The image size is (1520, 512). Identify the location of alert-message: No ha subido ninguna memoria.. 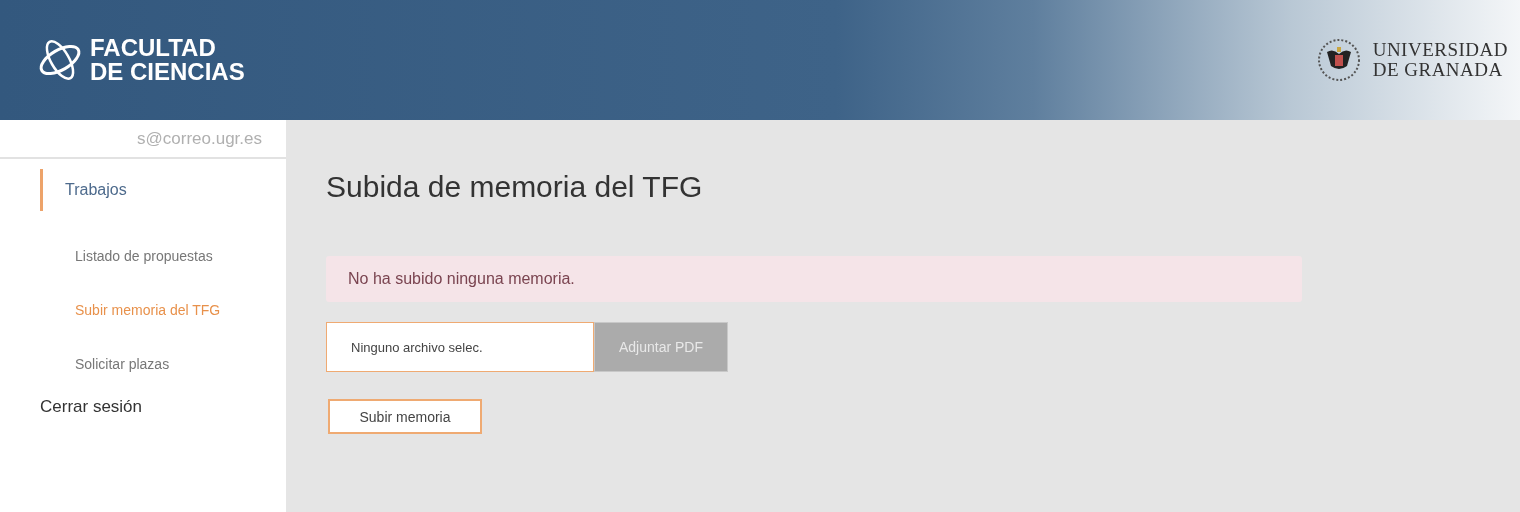
(814, 279).